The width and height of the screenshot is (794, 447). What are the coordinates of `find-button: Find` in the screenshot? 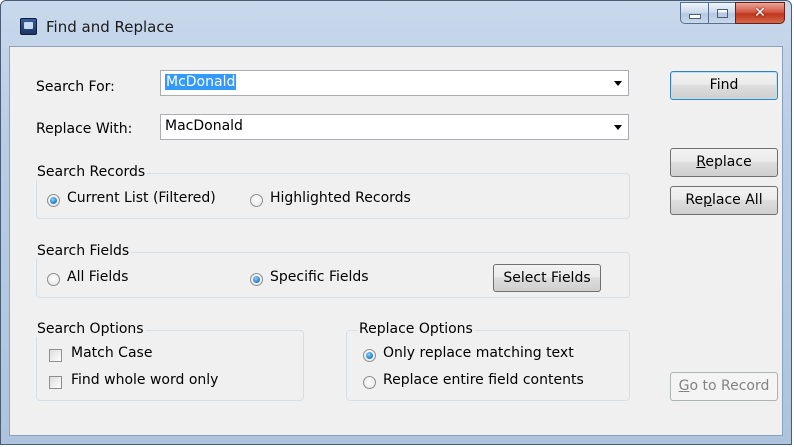 It's located at (724, 85).